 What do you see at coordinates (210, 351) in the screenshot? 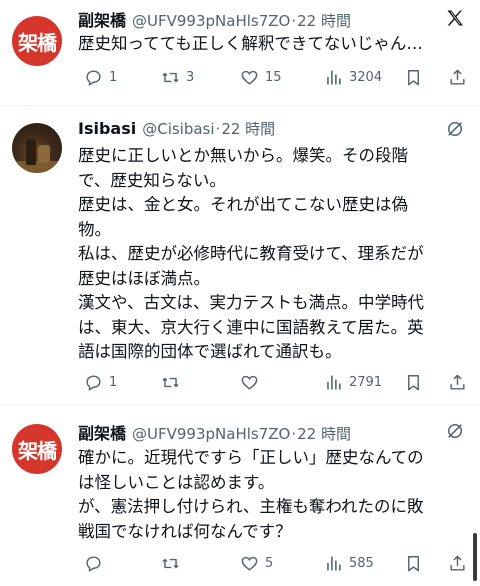
I see `tweet-text-line: 語は国際的団体で選ばれて通訳も。` at bounding box center [210, 351].